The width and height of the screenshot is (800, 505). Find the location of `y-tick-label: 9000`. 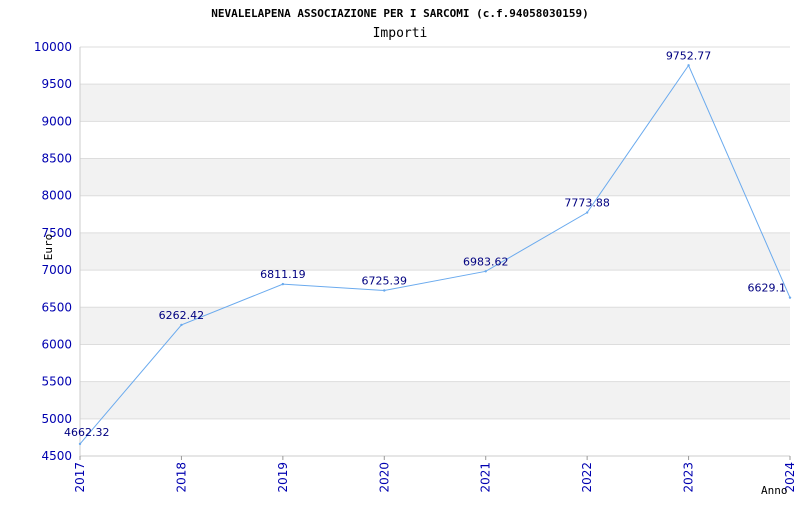

y-tick-label: 9000 is located at coordinates (56, 121).